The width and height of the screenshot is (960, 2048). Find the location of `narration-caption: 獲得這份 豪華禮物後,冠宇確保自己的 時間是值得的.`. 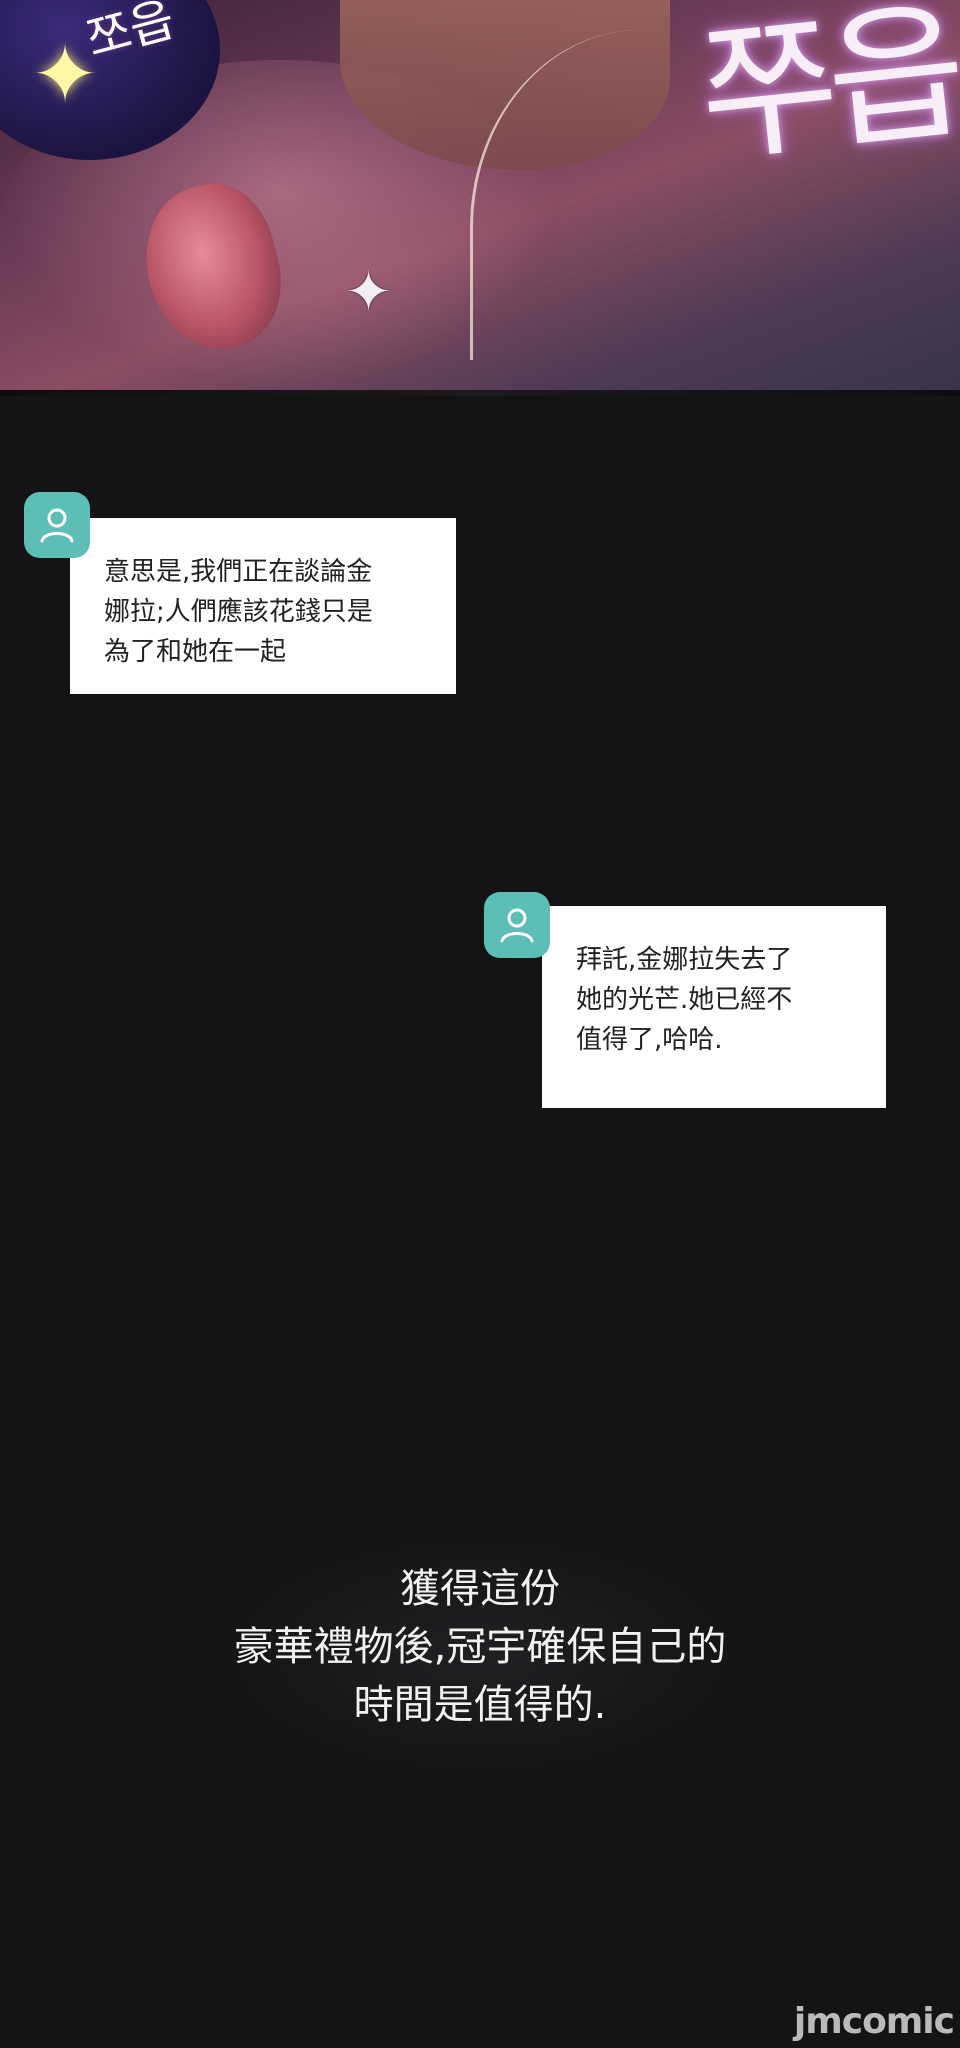

narration-caption: 獲得這份 豪華禮物後,冠宇確保自己的 時間是值得的. is located at coordinates (480, 1647).